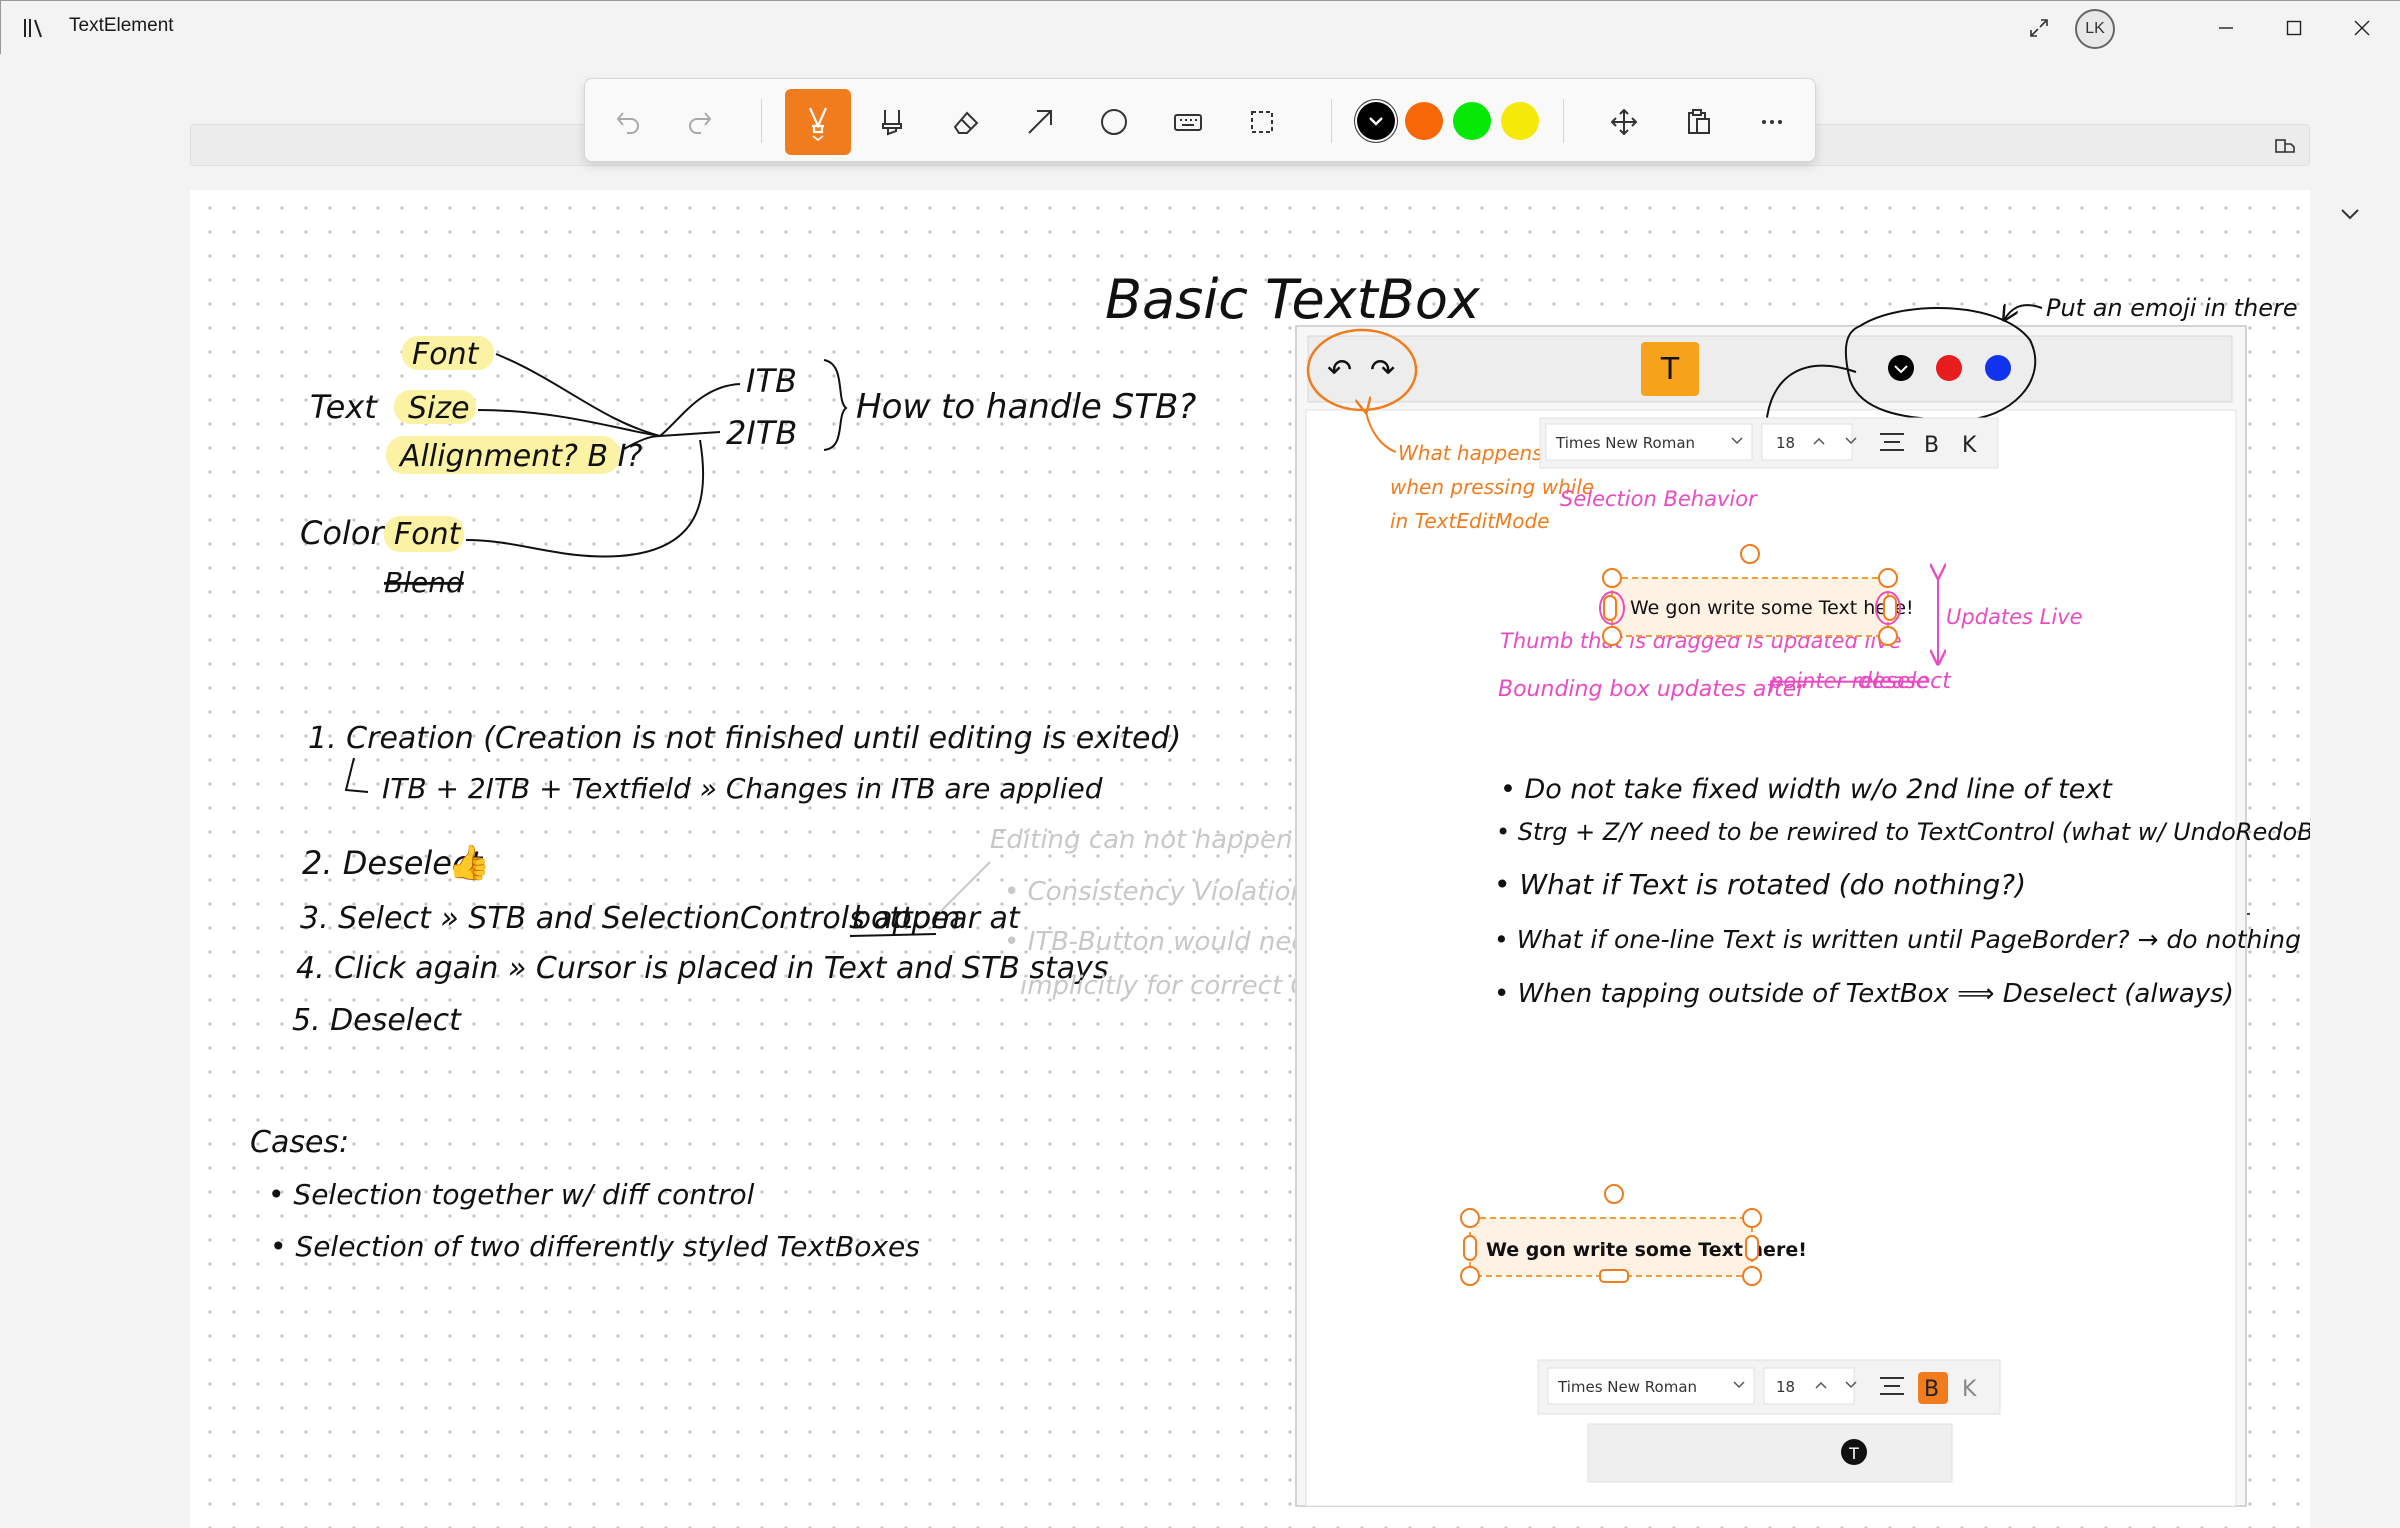 This screenshot has width=2400, height=1528. What do you see at coordinates (2023, 312) in the screenshot?
I see `emoji-arrow` at bounding box center [2023, 312].